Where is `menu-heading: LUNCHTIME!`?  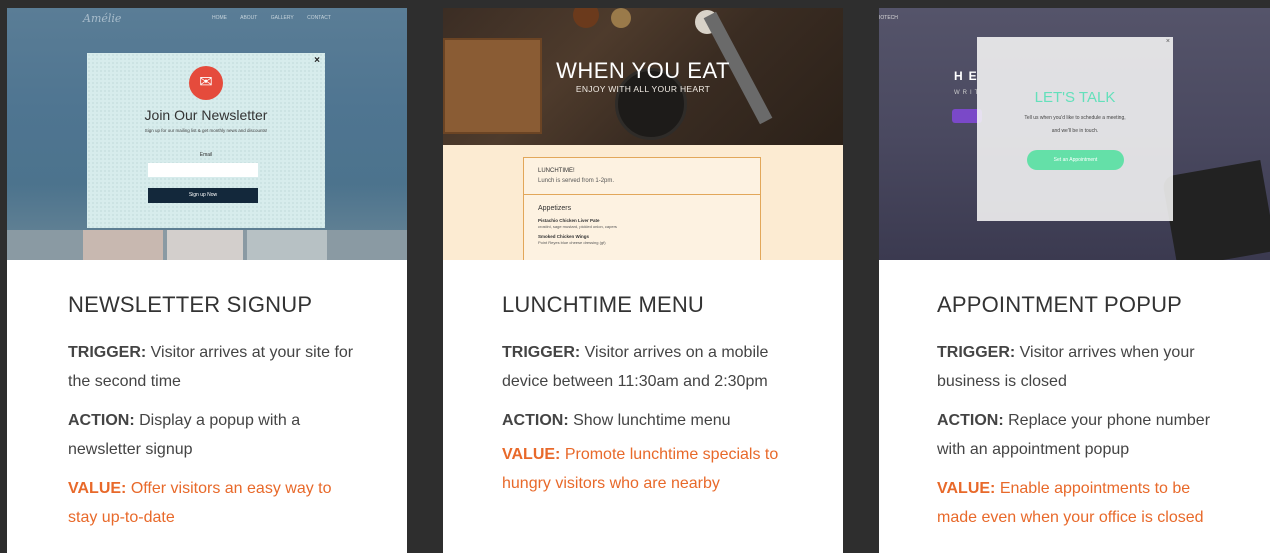
menu-heading: LUNCHTIME! is located at coordinates (556, 171).